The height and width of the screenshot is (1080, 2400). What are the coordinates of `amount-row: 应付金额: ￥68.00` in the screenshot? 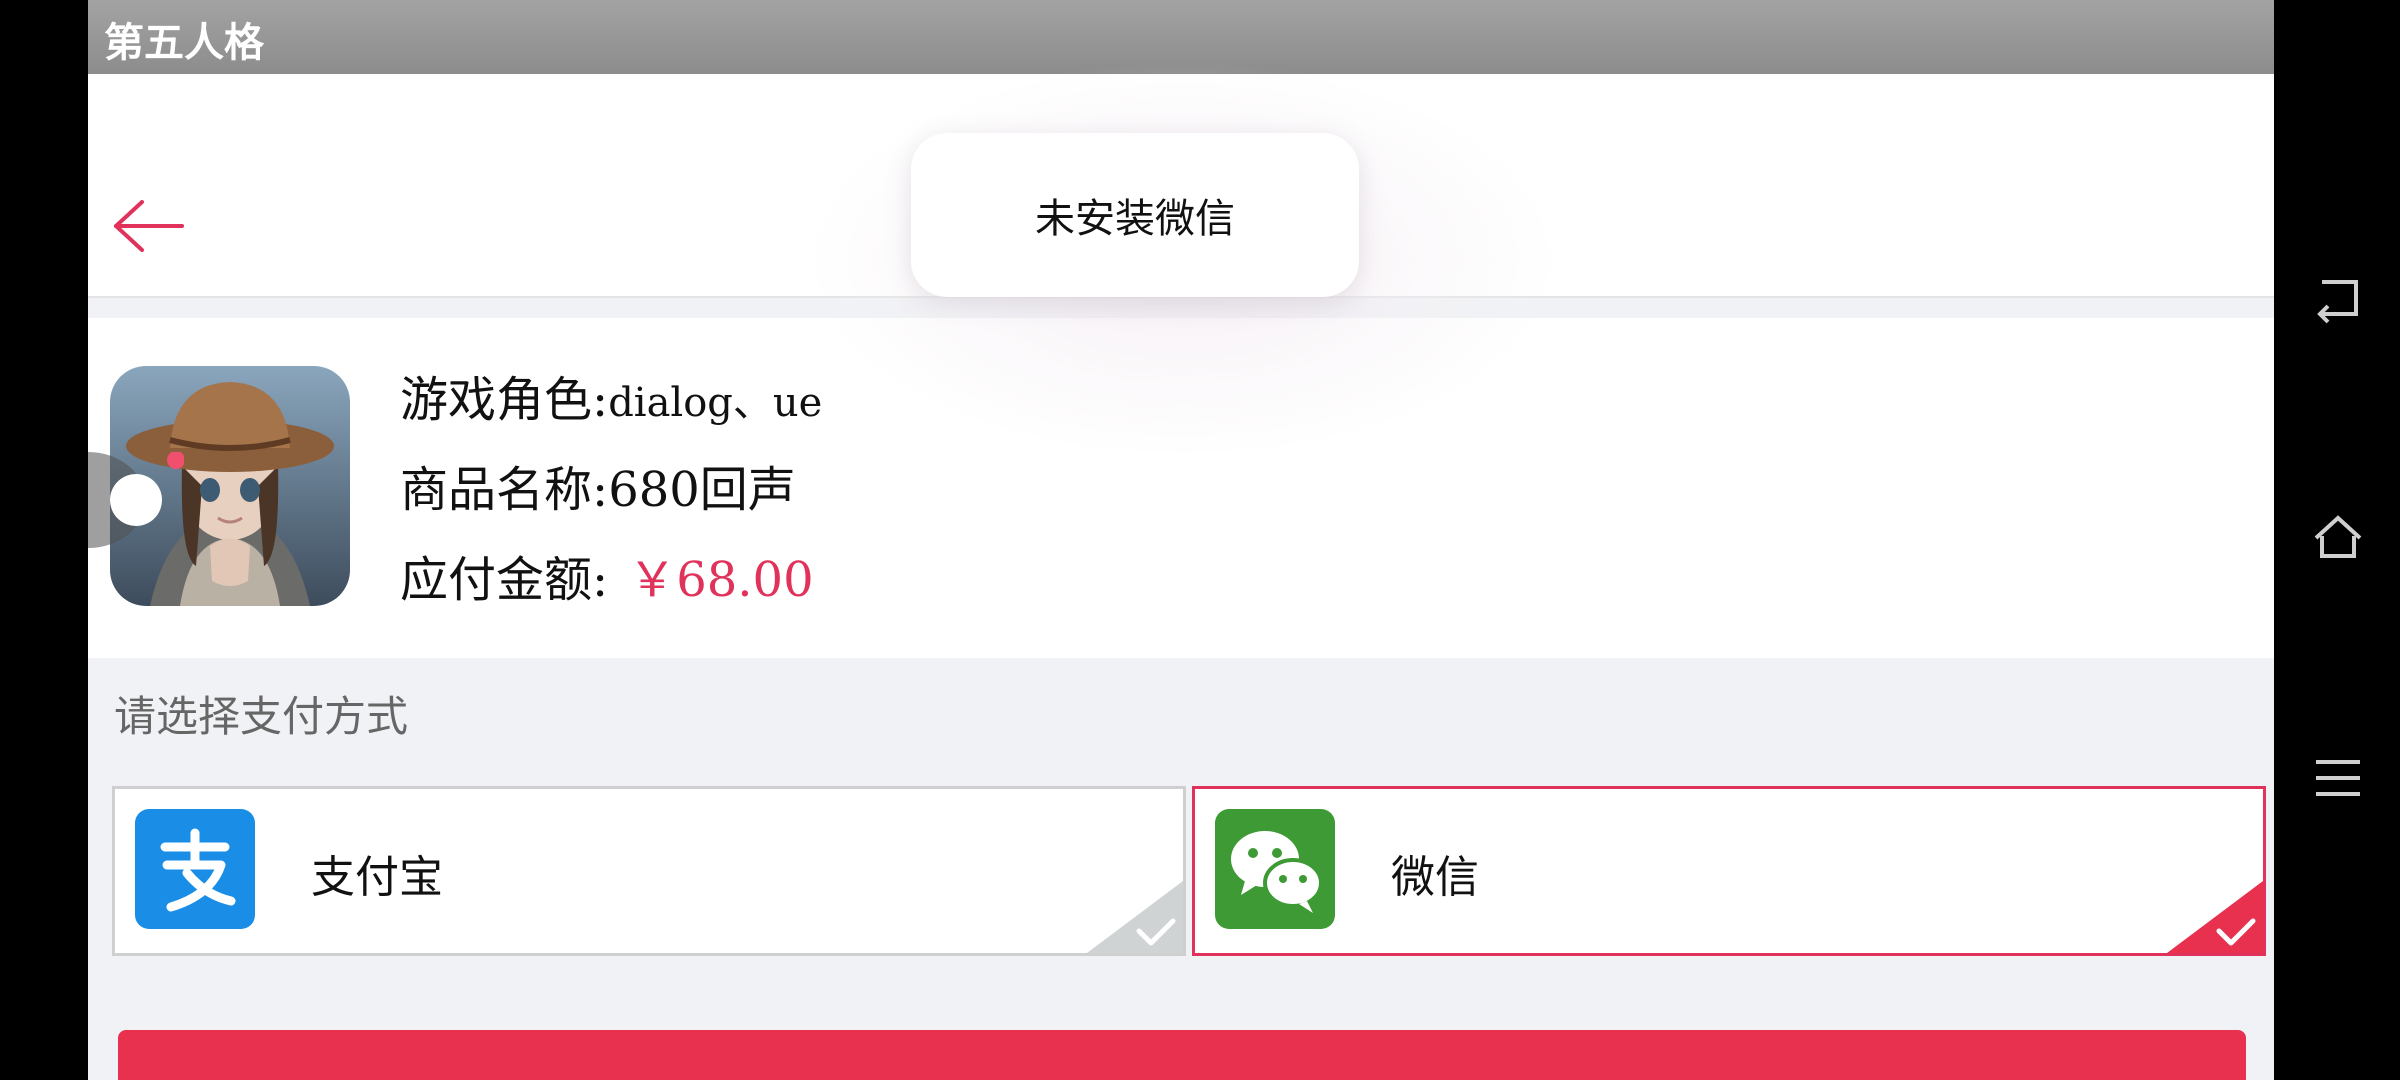 It's located at (607, 575).